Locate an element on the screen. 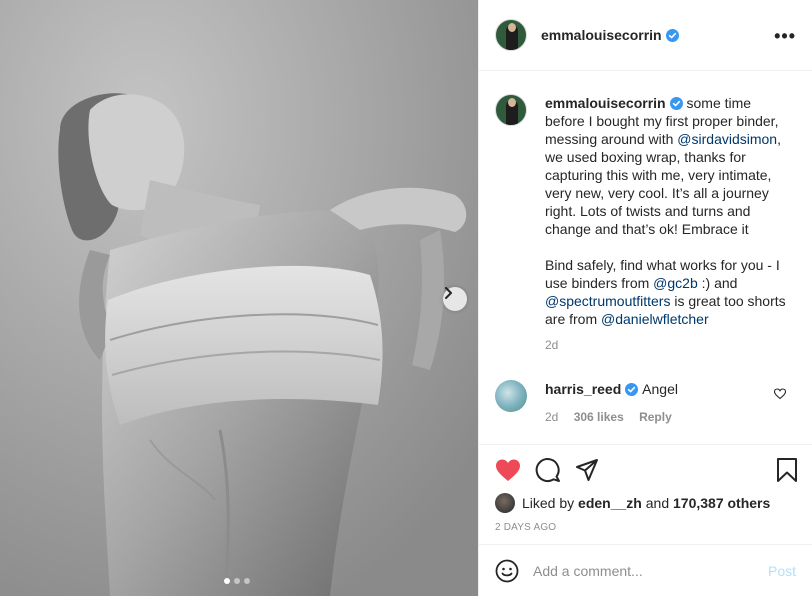 The height and width of the screenshot is (596, 812). bookmark-icon is located at coordinates (787, 470).